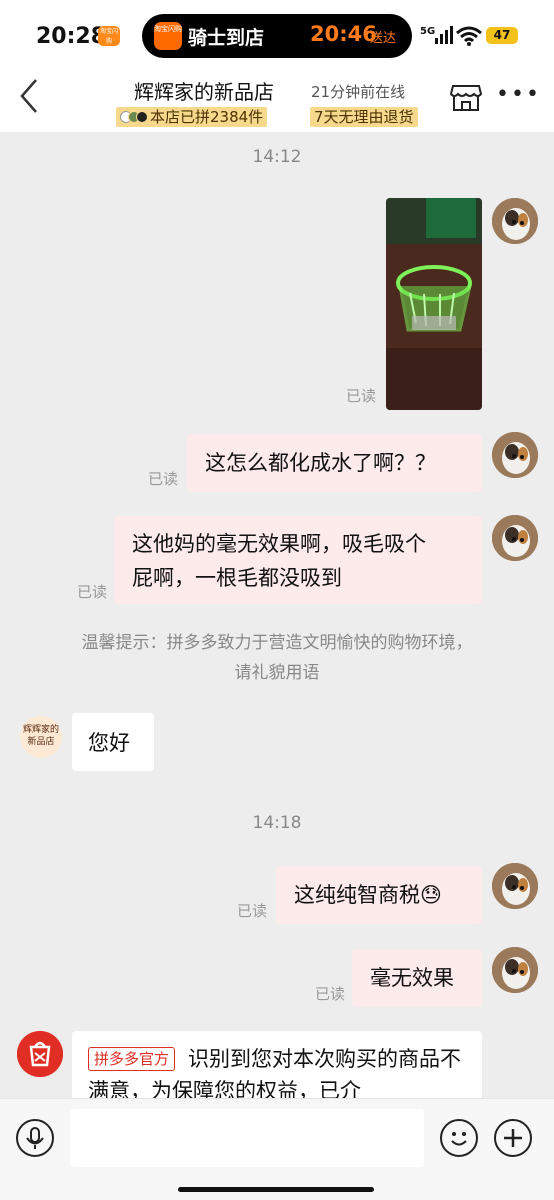 This screenshot has height=1200, width=554. What do you see at coordinates (358, 92) in the screenshot?
I see `online-status: 21分钟前在线` at bounding box center [358, 92].